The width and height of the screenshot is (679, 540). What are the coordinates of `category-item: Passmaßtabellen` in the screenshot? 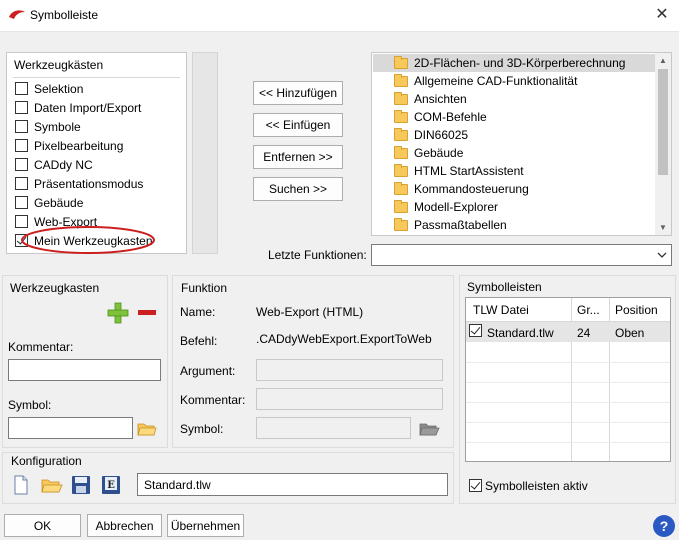 It's located at (450, 225).